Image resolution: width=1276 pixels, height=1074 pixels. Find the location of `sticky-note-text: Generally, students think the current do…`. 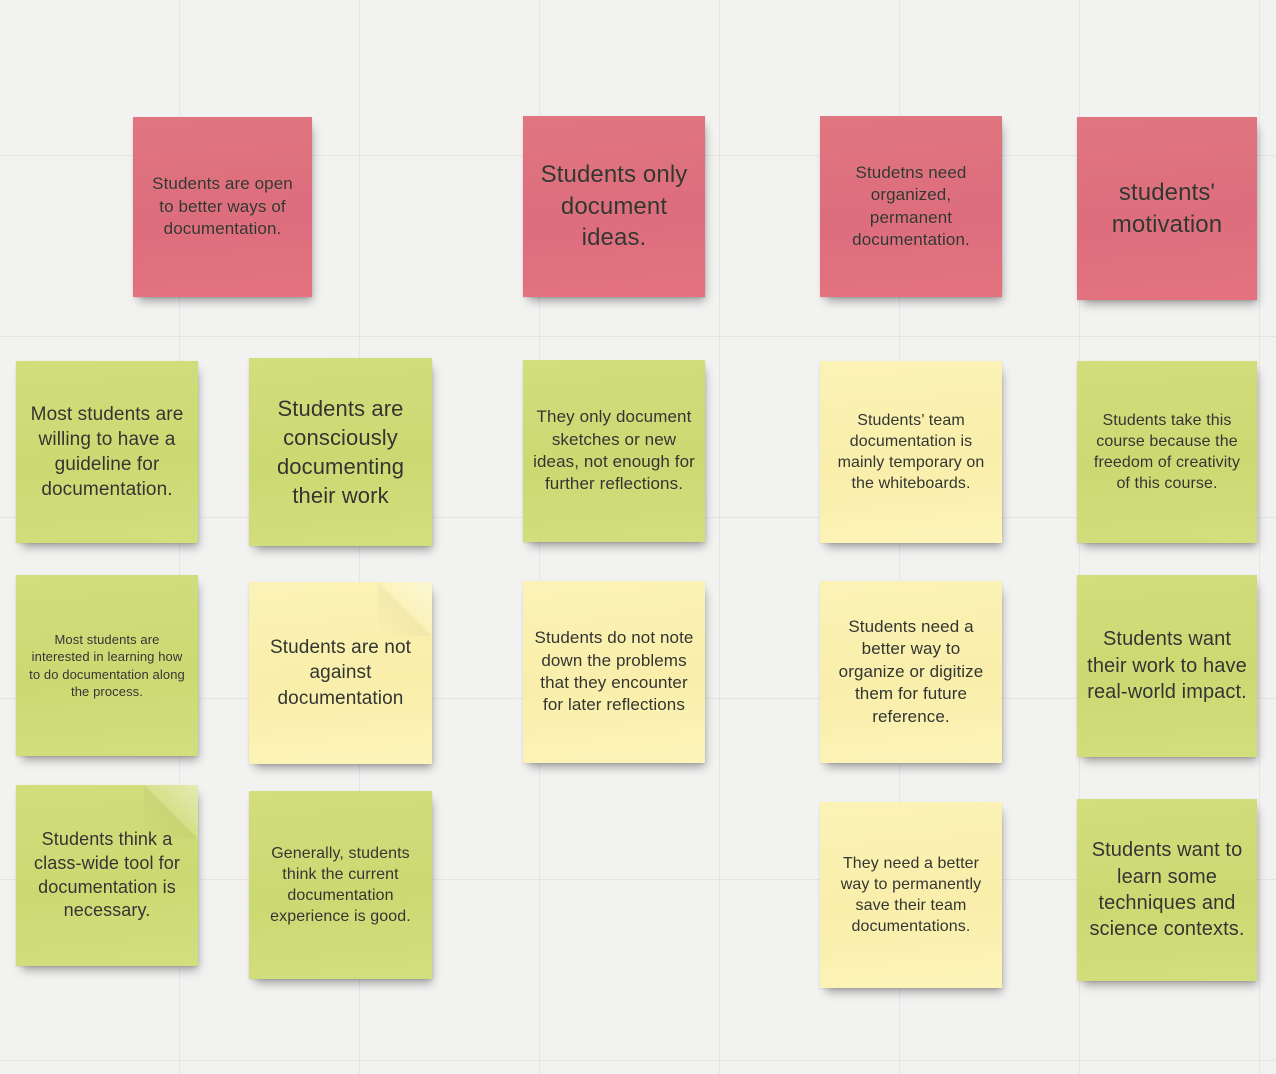

sticky-note-text: Generally, students think the current do… is located at coordinates (340, 885).